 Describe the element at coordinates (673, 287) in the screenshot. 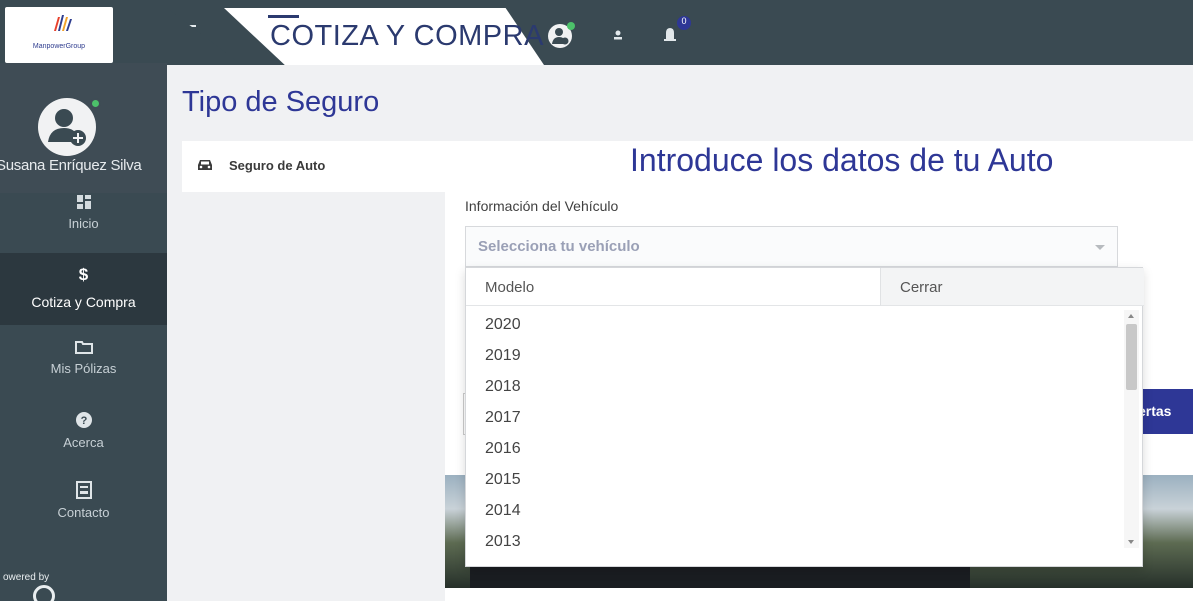

I see `model-header: Modelo` at that location.